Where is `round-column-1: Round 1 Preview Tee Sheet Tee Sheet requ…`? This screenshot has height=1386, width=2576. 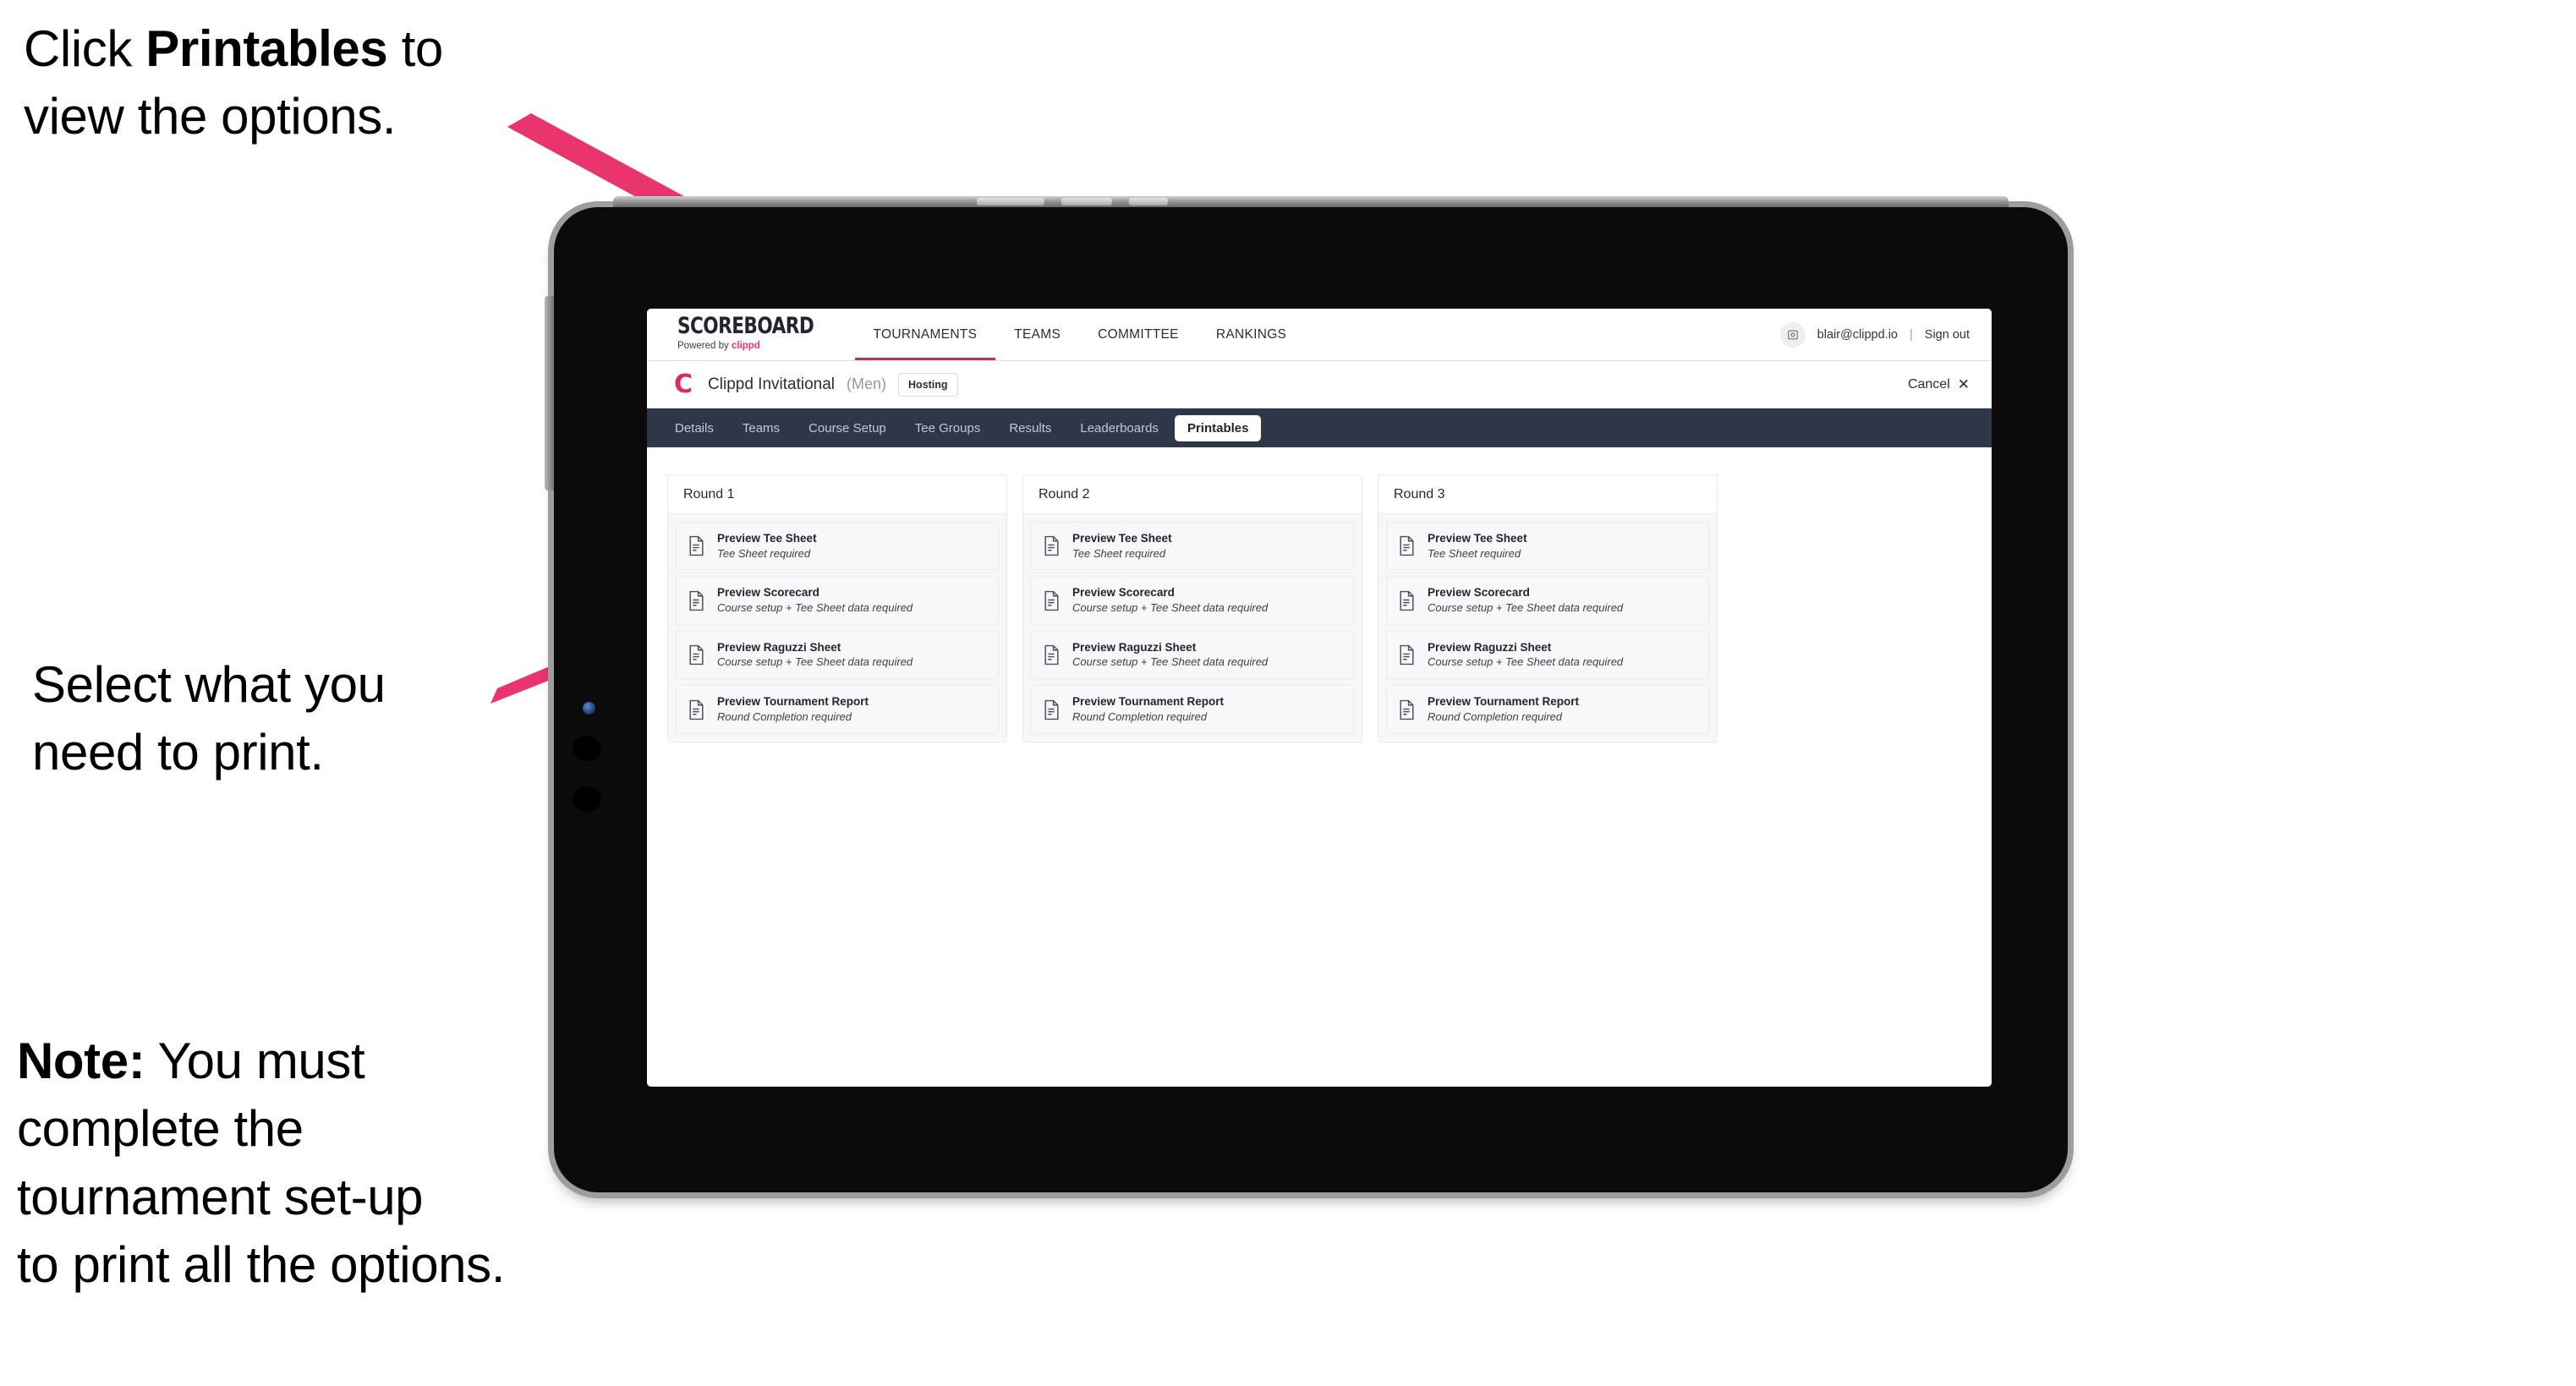
round-column-1: Round 1 Preview Tee Sheet Tee Sheet requ… is located at coordinates (837, 608).